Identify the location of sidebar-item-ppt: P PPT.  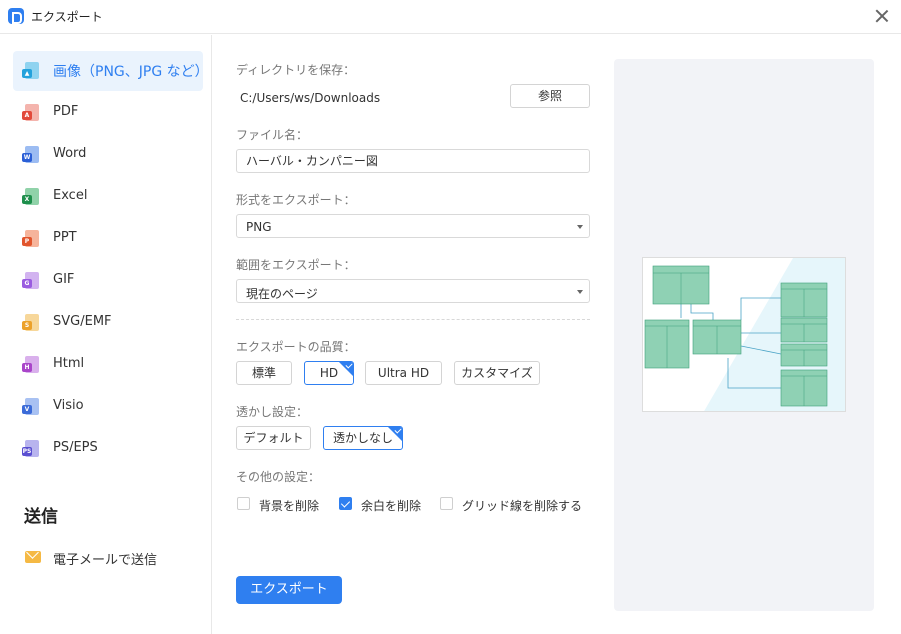
(108, 239).